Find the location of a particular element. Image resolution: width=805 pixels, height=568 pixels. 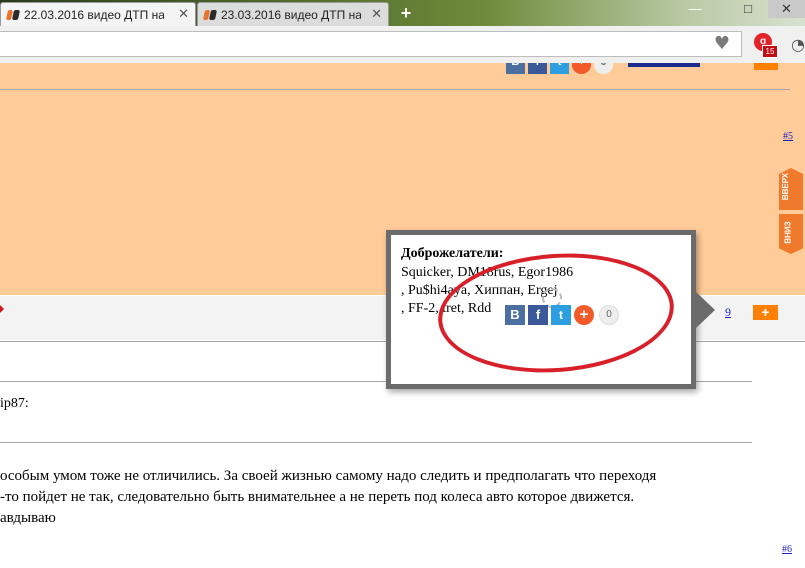

url-input is located at coordinates (356, 45).